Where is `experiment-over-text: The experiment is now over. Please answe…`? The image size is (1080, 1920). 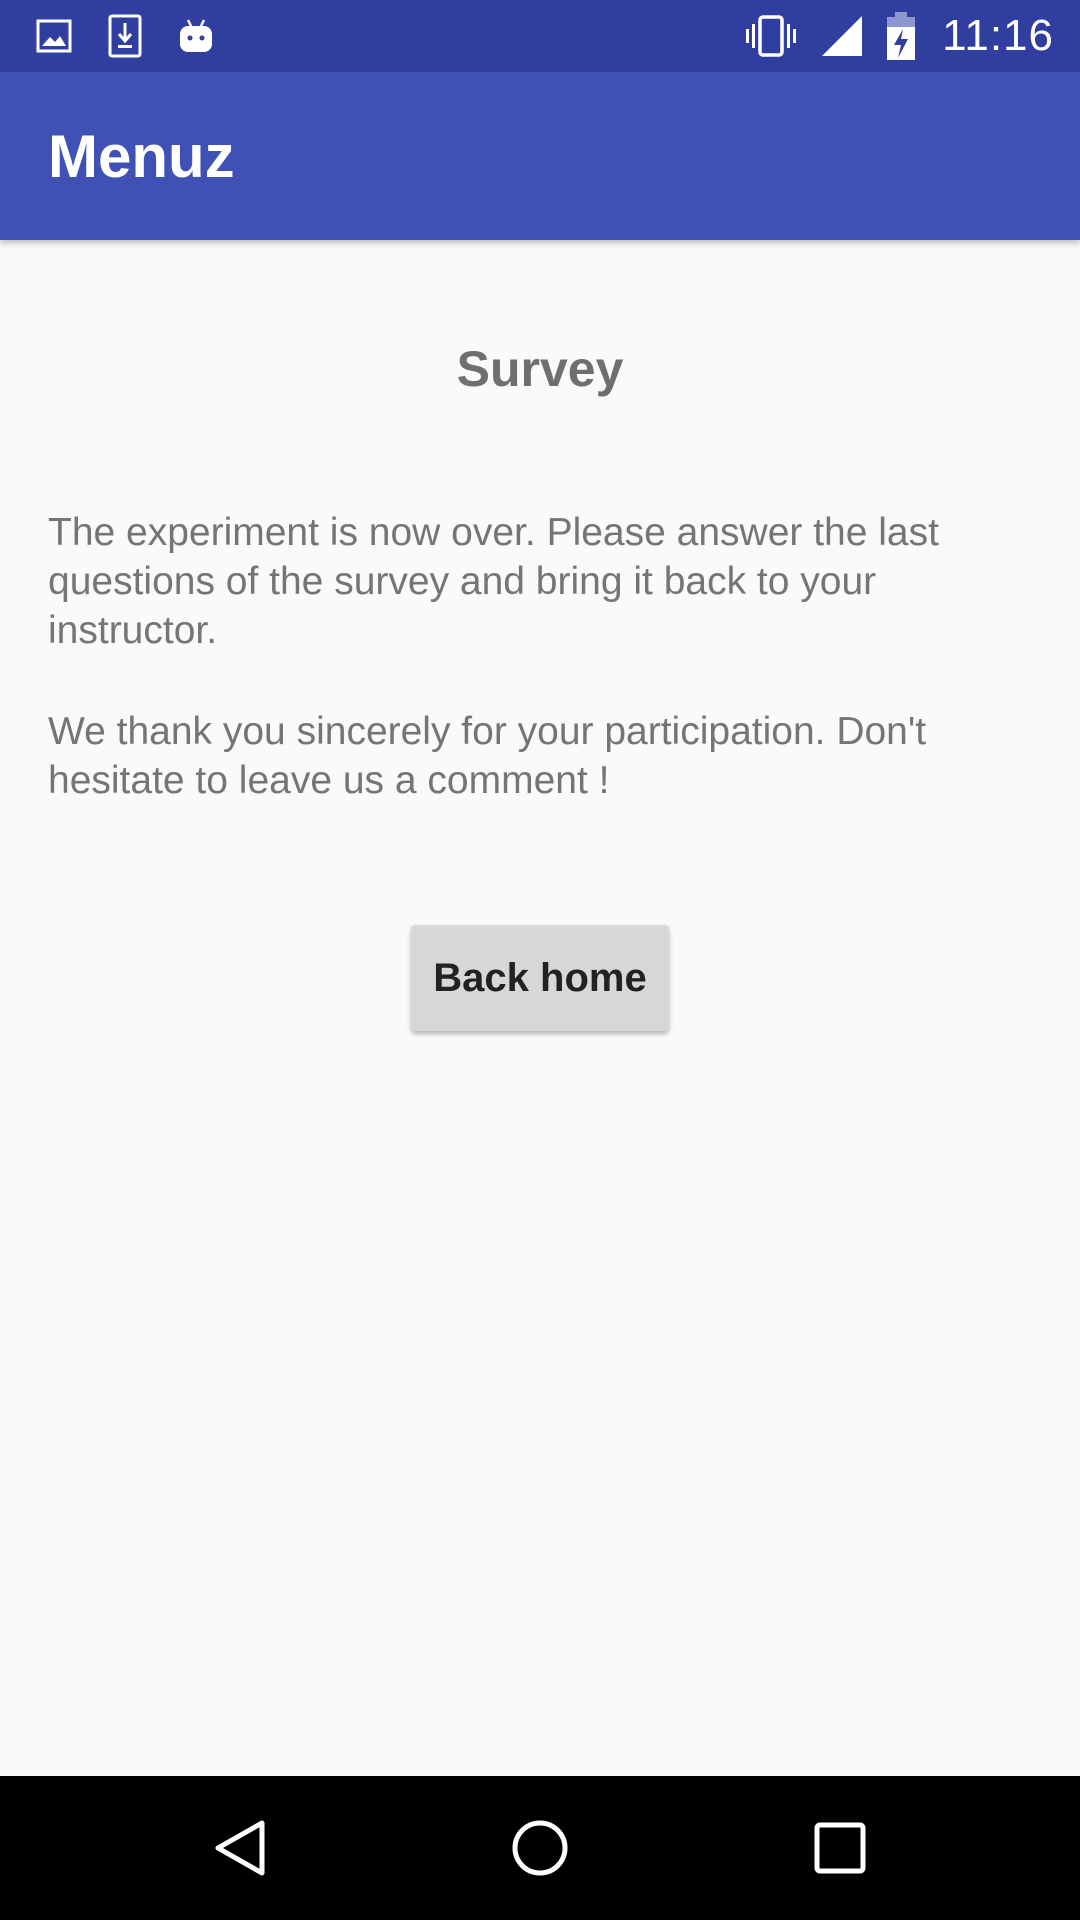
experiment-over-text: The experiment is now over. Please answe… is located at coordinates (493, 581).